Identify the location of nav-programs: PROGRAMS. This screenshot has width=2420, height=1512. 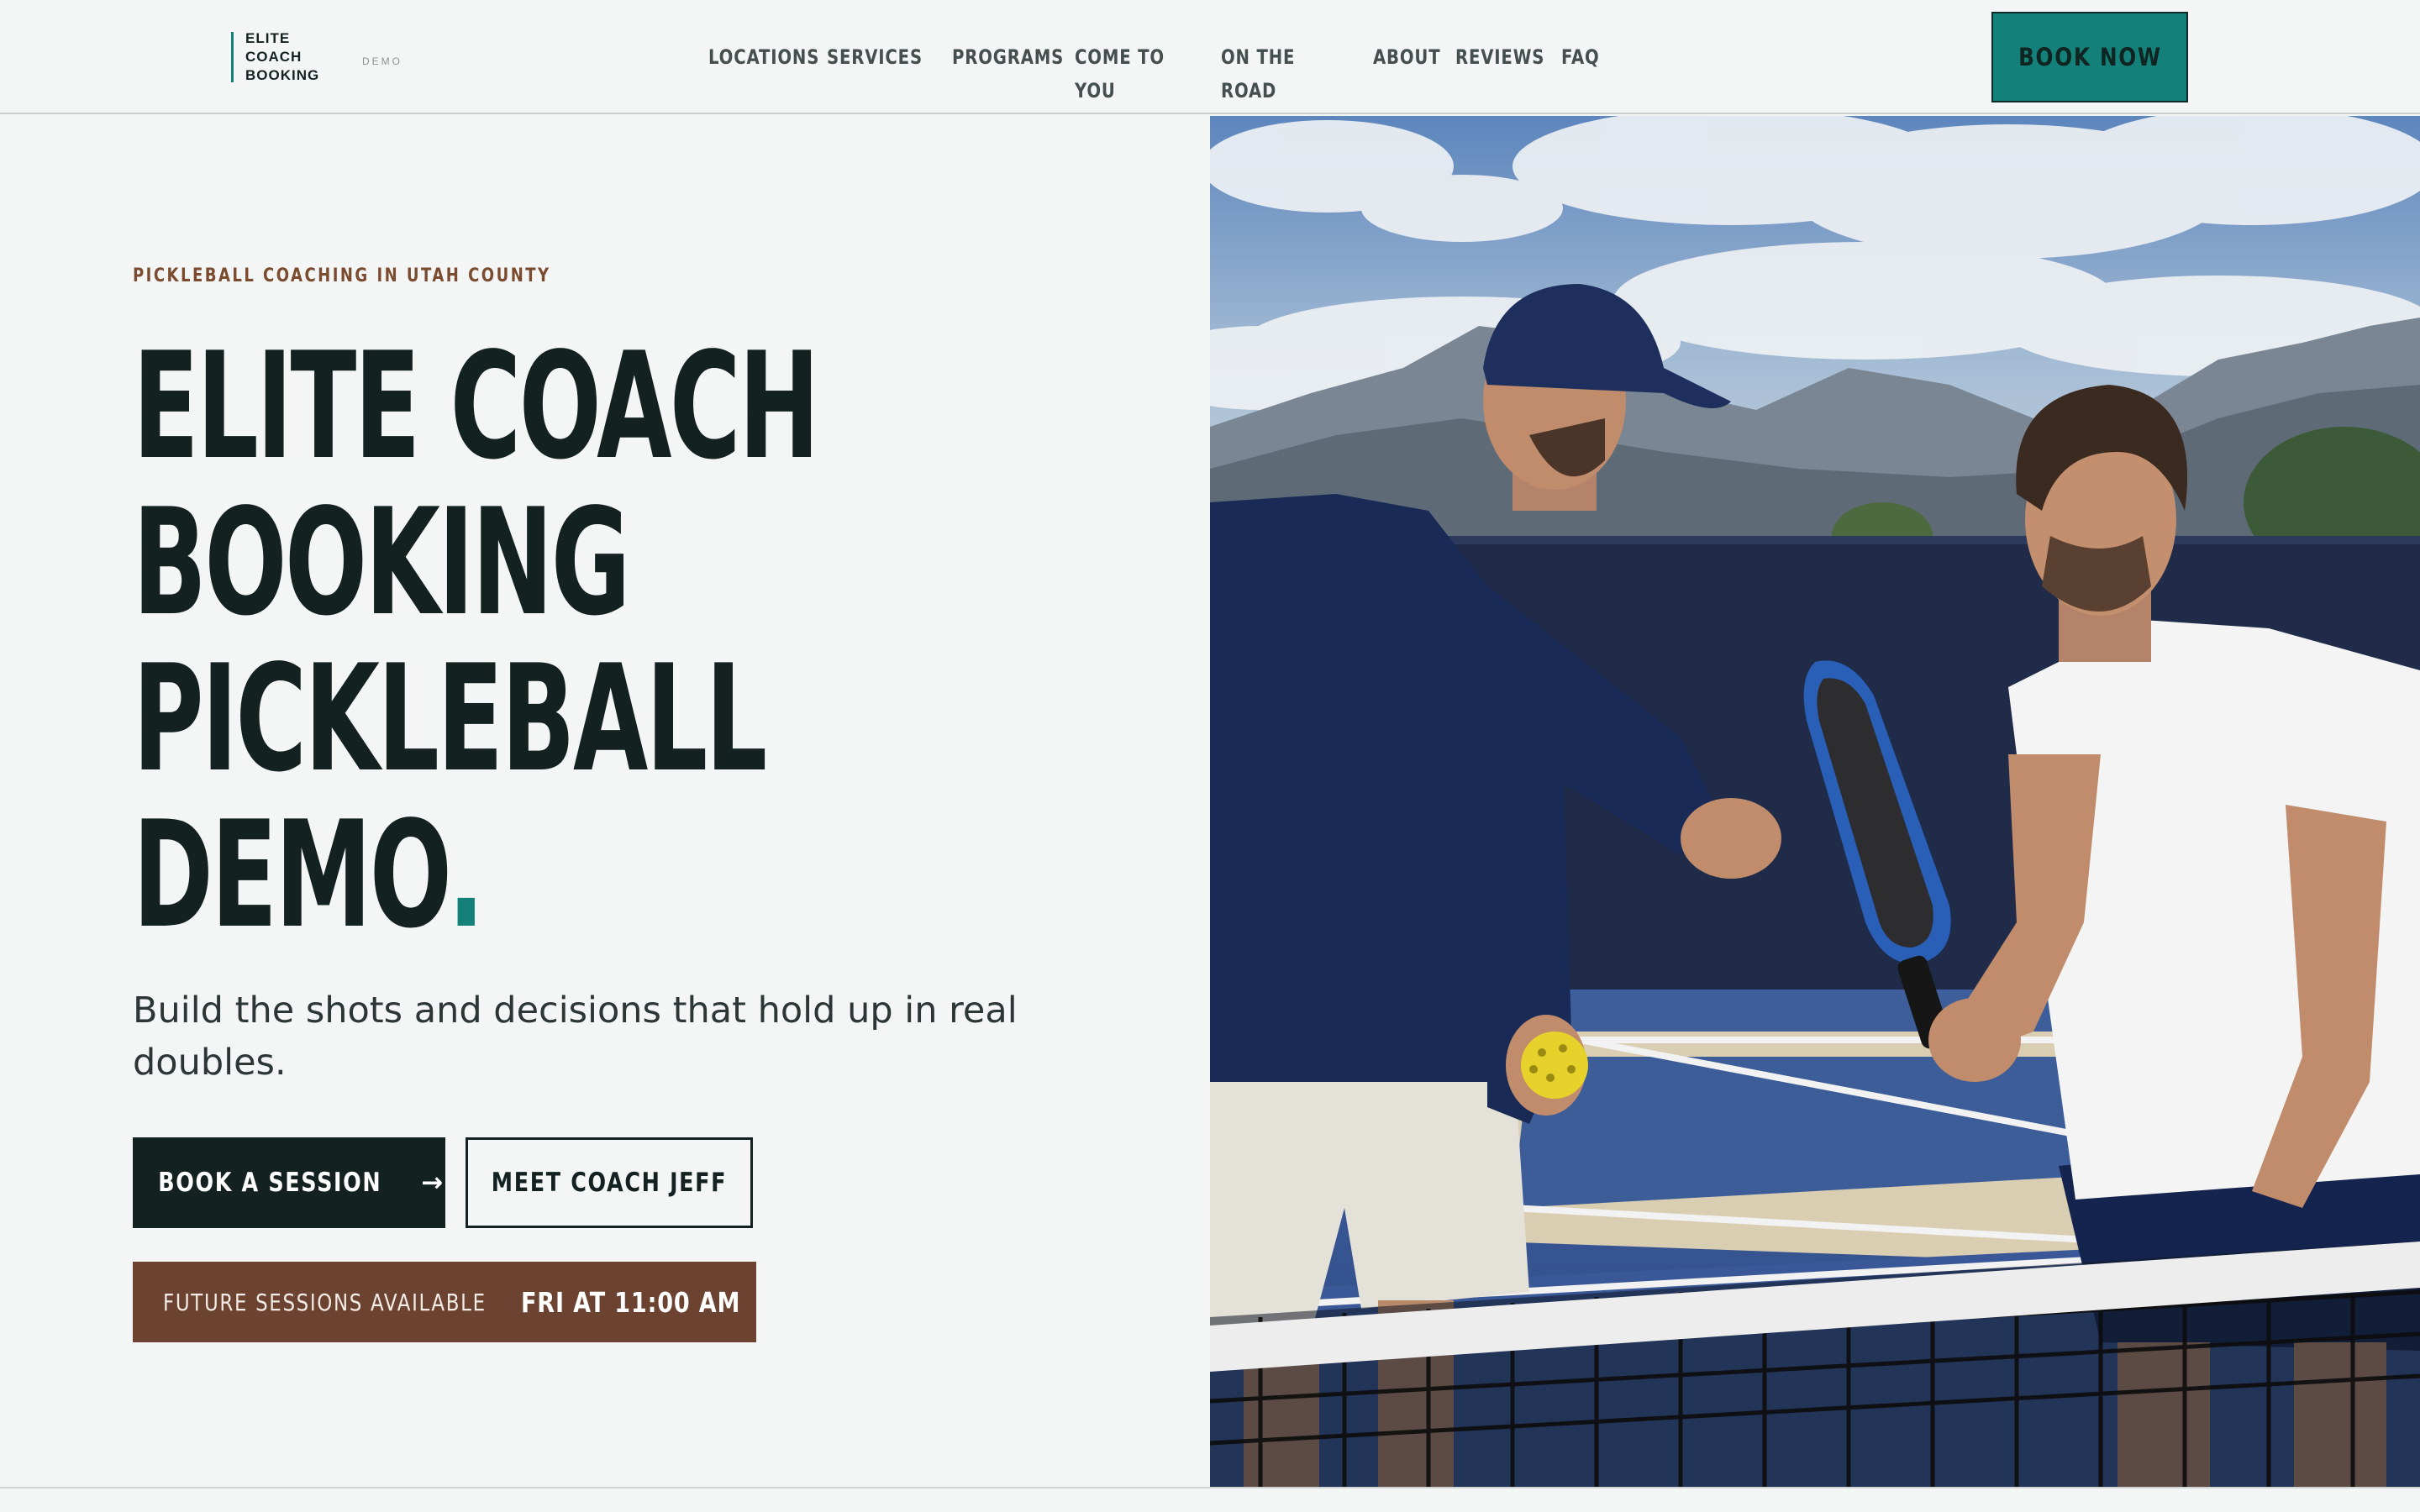
(1007, 57).